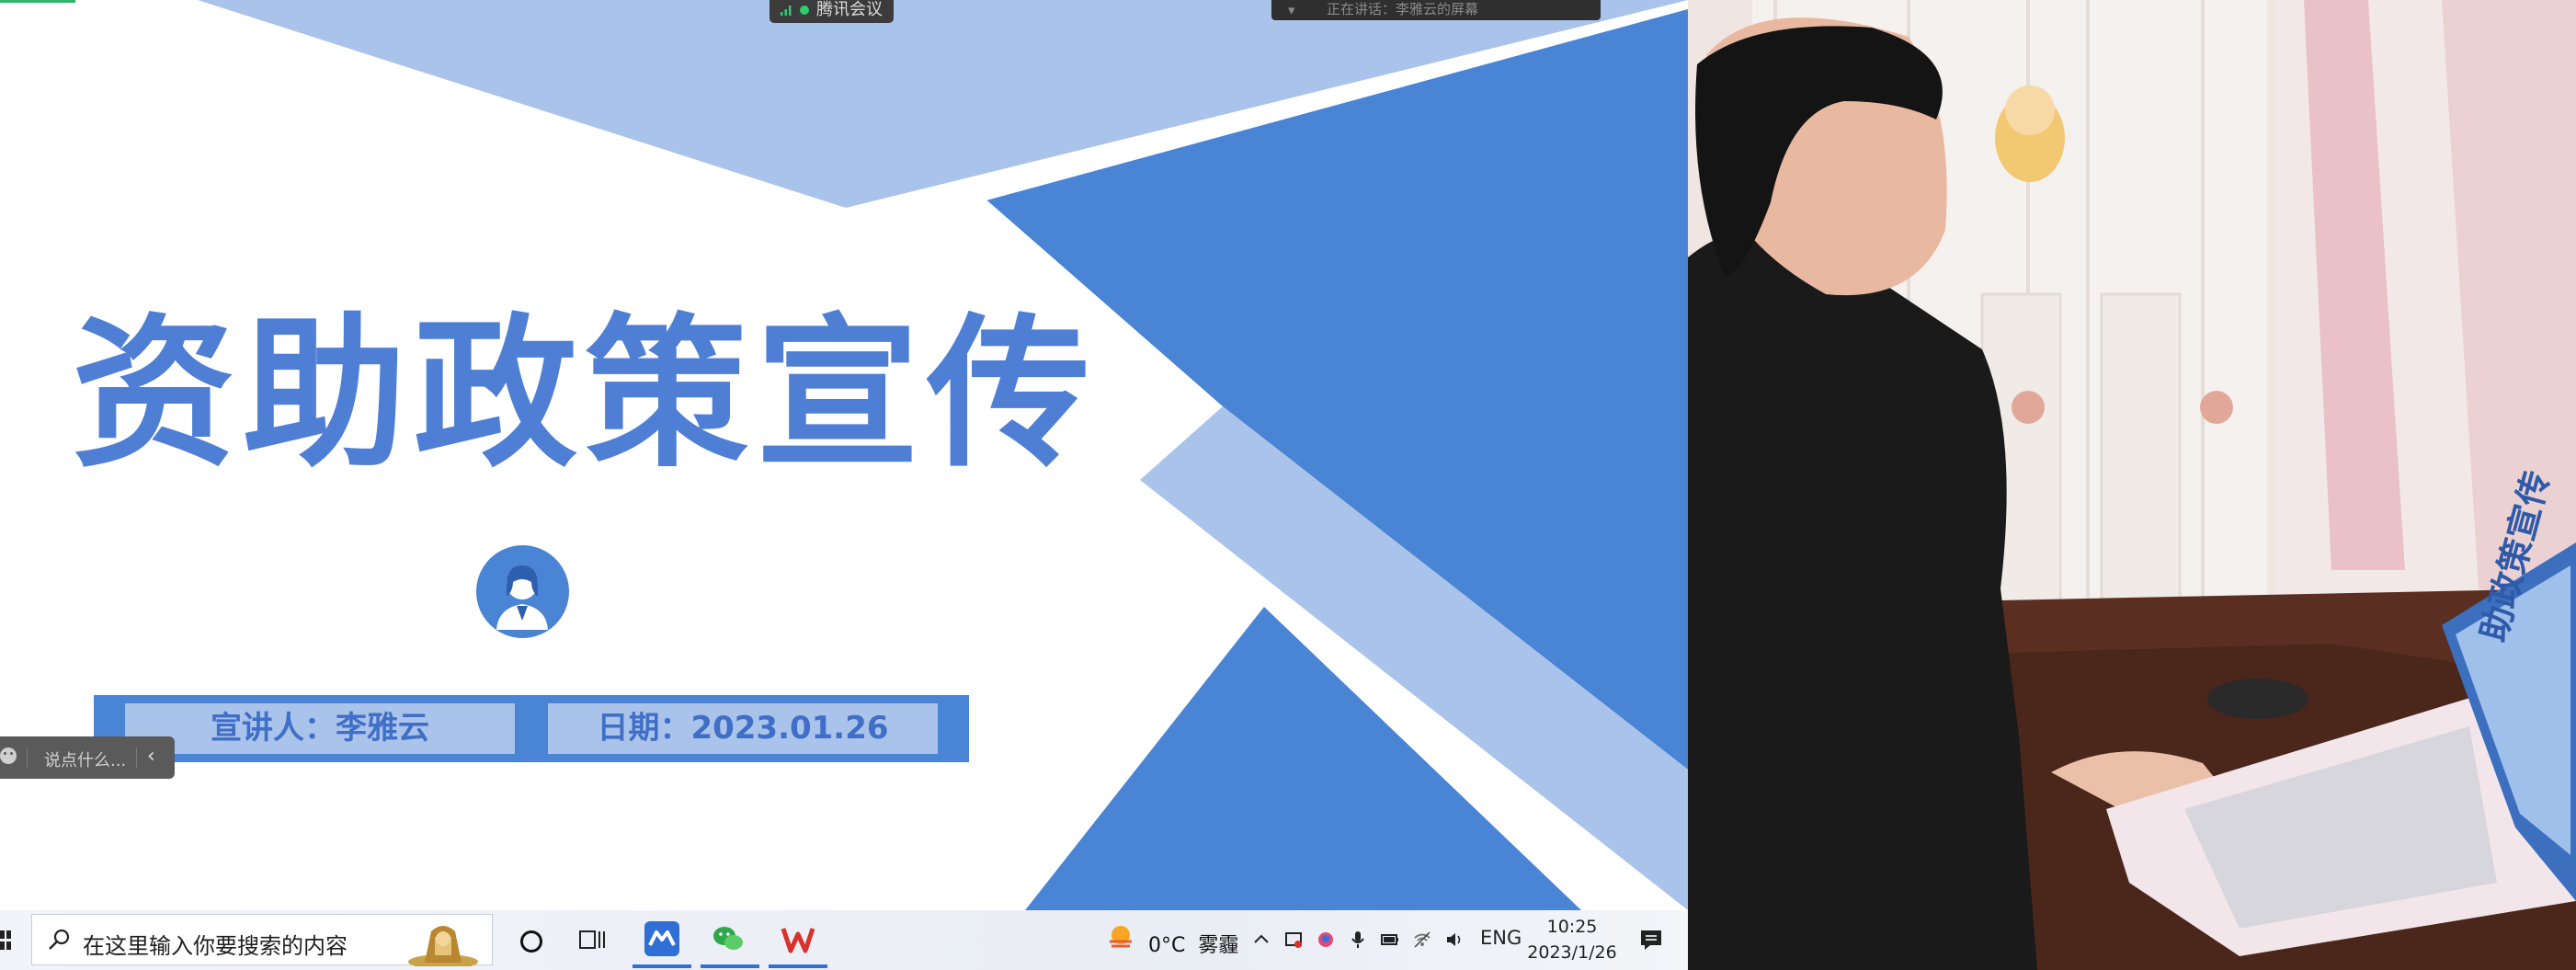 The height and width of the screenshot is (970, 2576). I want to click on meeting-app-label: 腾讯会议, so click(849, 9).